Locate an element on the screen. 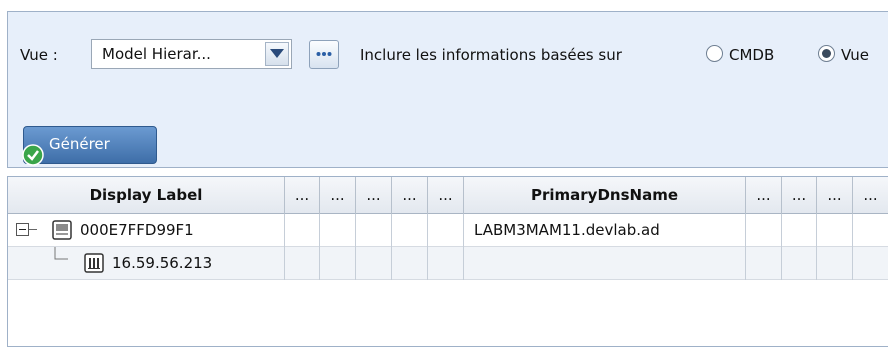 This screenshot has width=888, height=347. radio-cmdb-label: CMDB is located at coordinates (751, 55).